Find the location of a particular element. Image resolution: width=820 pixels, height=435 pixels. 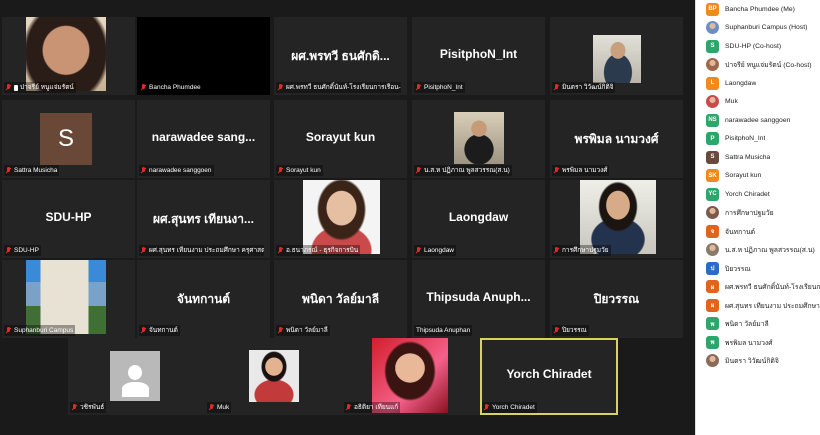

participant-name: Suphanburi Campus (Host) is located at coordinates (766, 28).